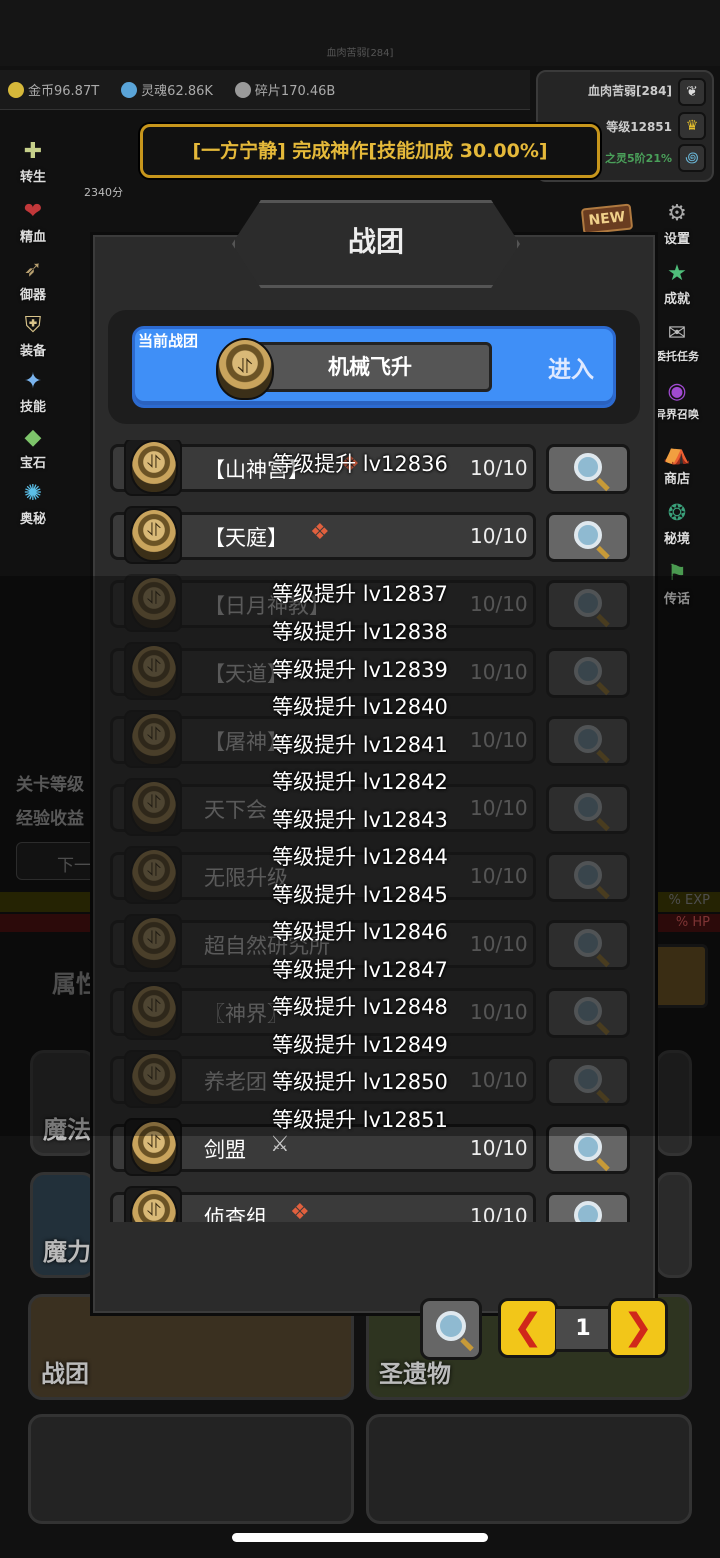  I want to click on next-page-button: ❯, so click(638, 1328).